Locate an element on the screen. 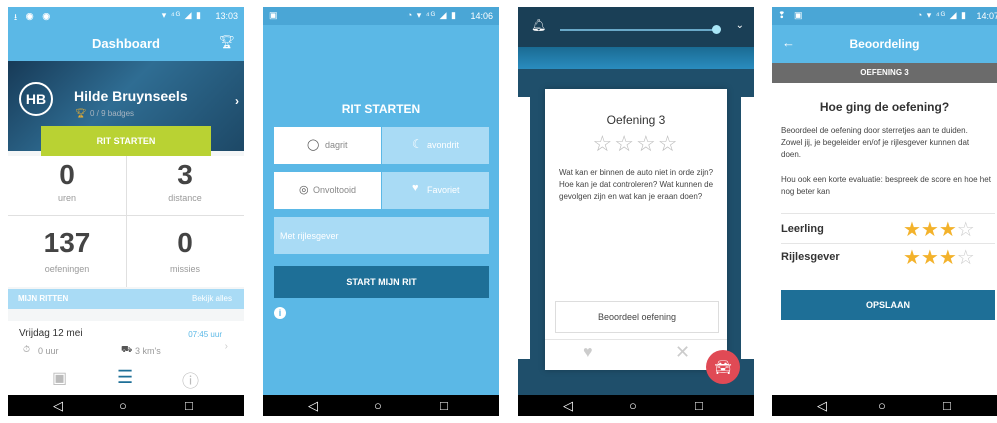 The width and height of the screenshot is (997, 423). star-rating: ☆☆☆☆ is located at coordinates (636, 144).